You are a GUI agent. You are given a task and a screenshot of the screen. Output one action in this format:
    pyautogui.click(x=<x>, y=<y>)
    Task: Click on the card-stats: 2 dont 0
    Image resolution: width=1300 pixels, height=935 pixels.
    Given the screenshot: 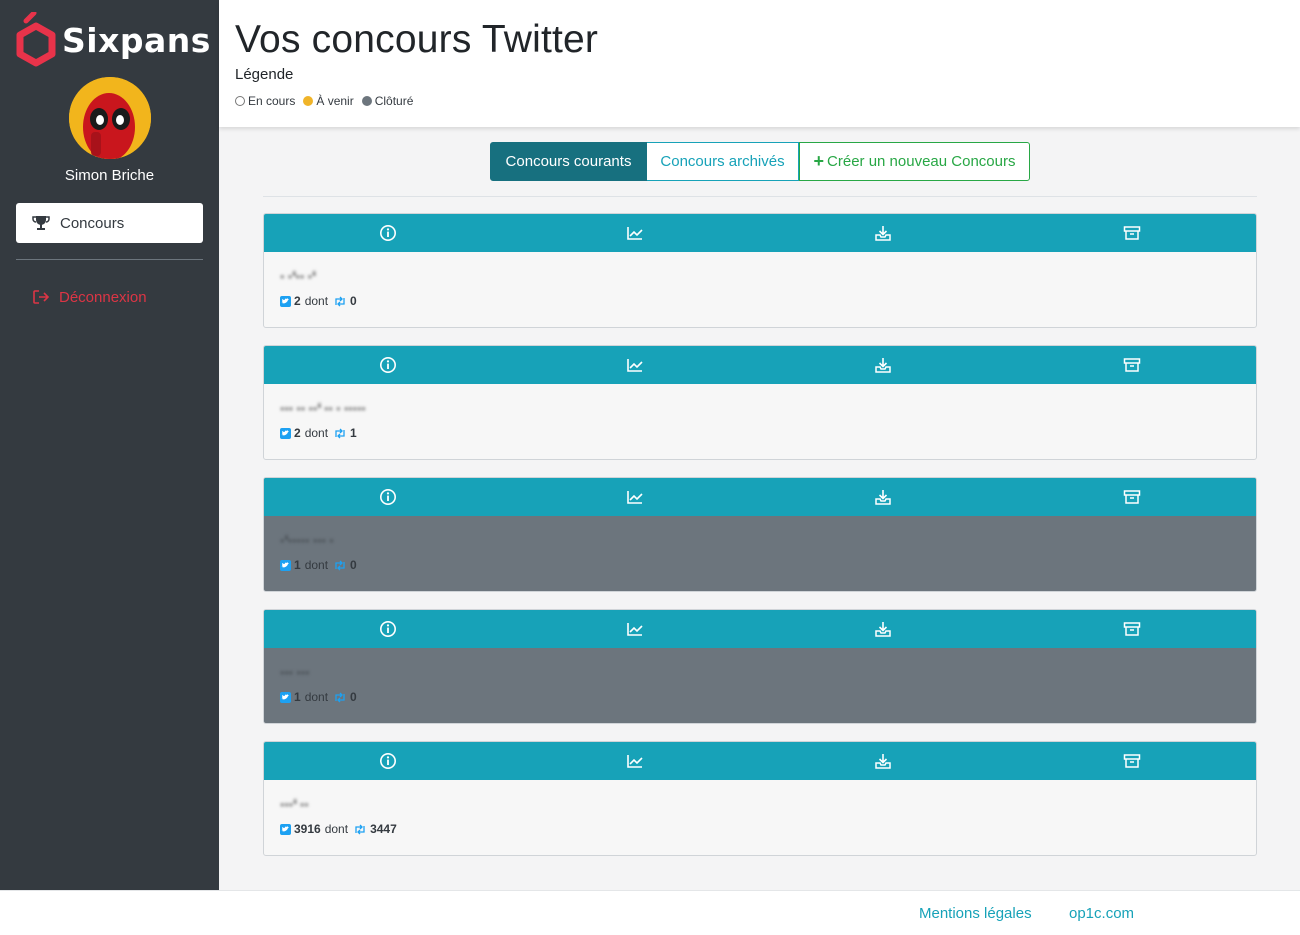 What is the action you would take?
    pyautogui.click(x=320, y=301)
    